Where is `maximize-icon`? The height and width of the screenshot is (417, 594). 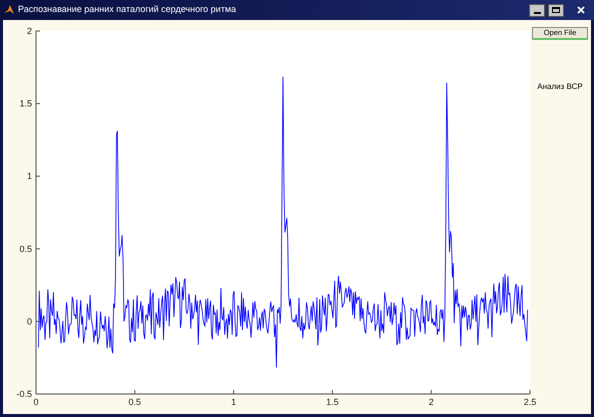 maximize-icon is located at coordinates (556, 10).